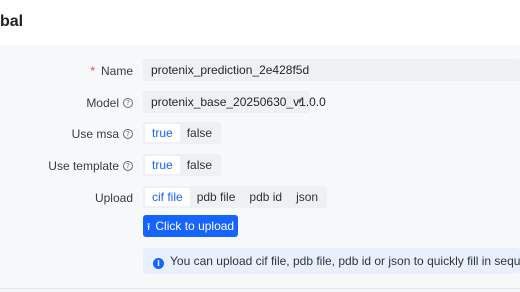  I want to click on click-to-upload-button: ⭱ Click to upload, so click(190, 226).